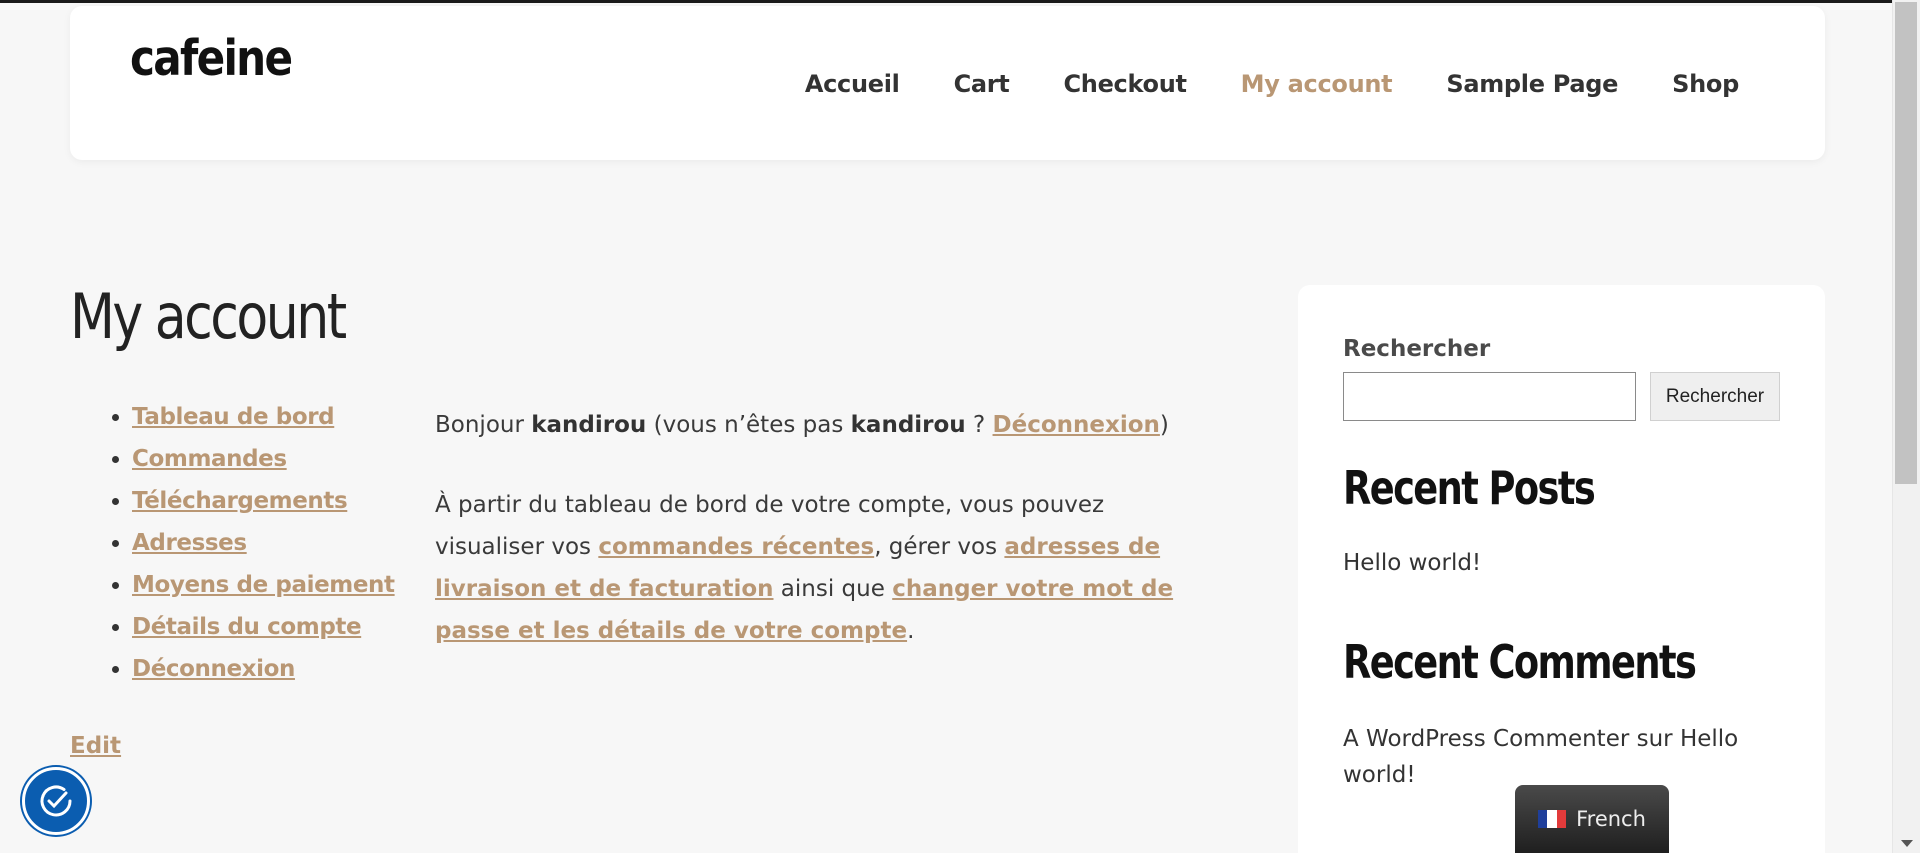  Describe the element at coordinates (1486, 739) in the screenshot. I see `comment-author-link: A WordPress Commenter` at that location.